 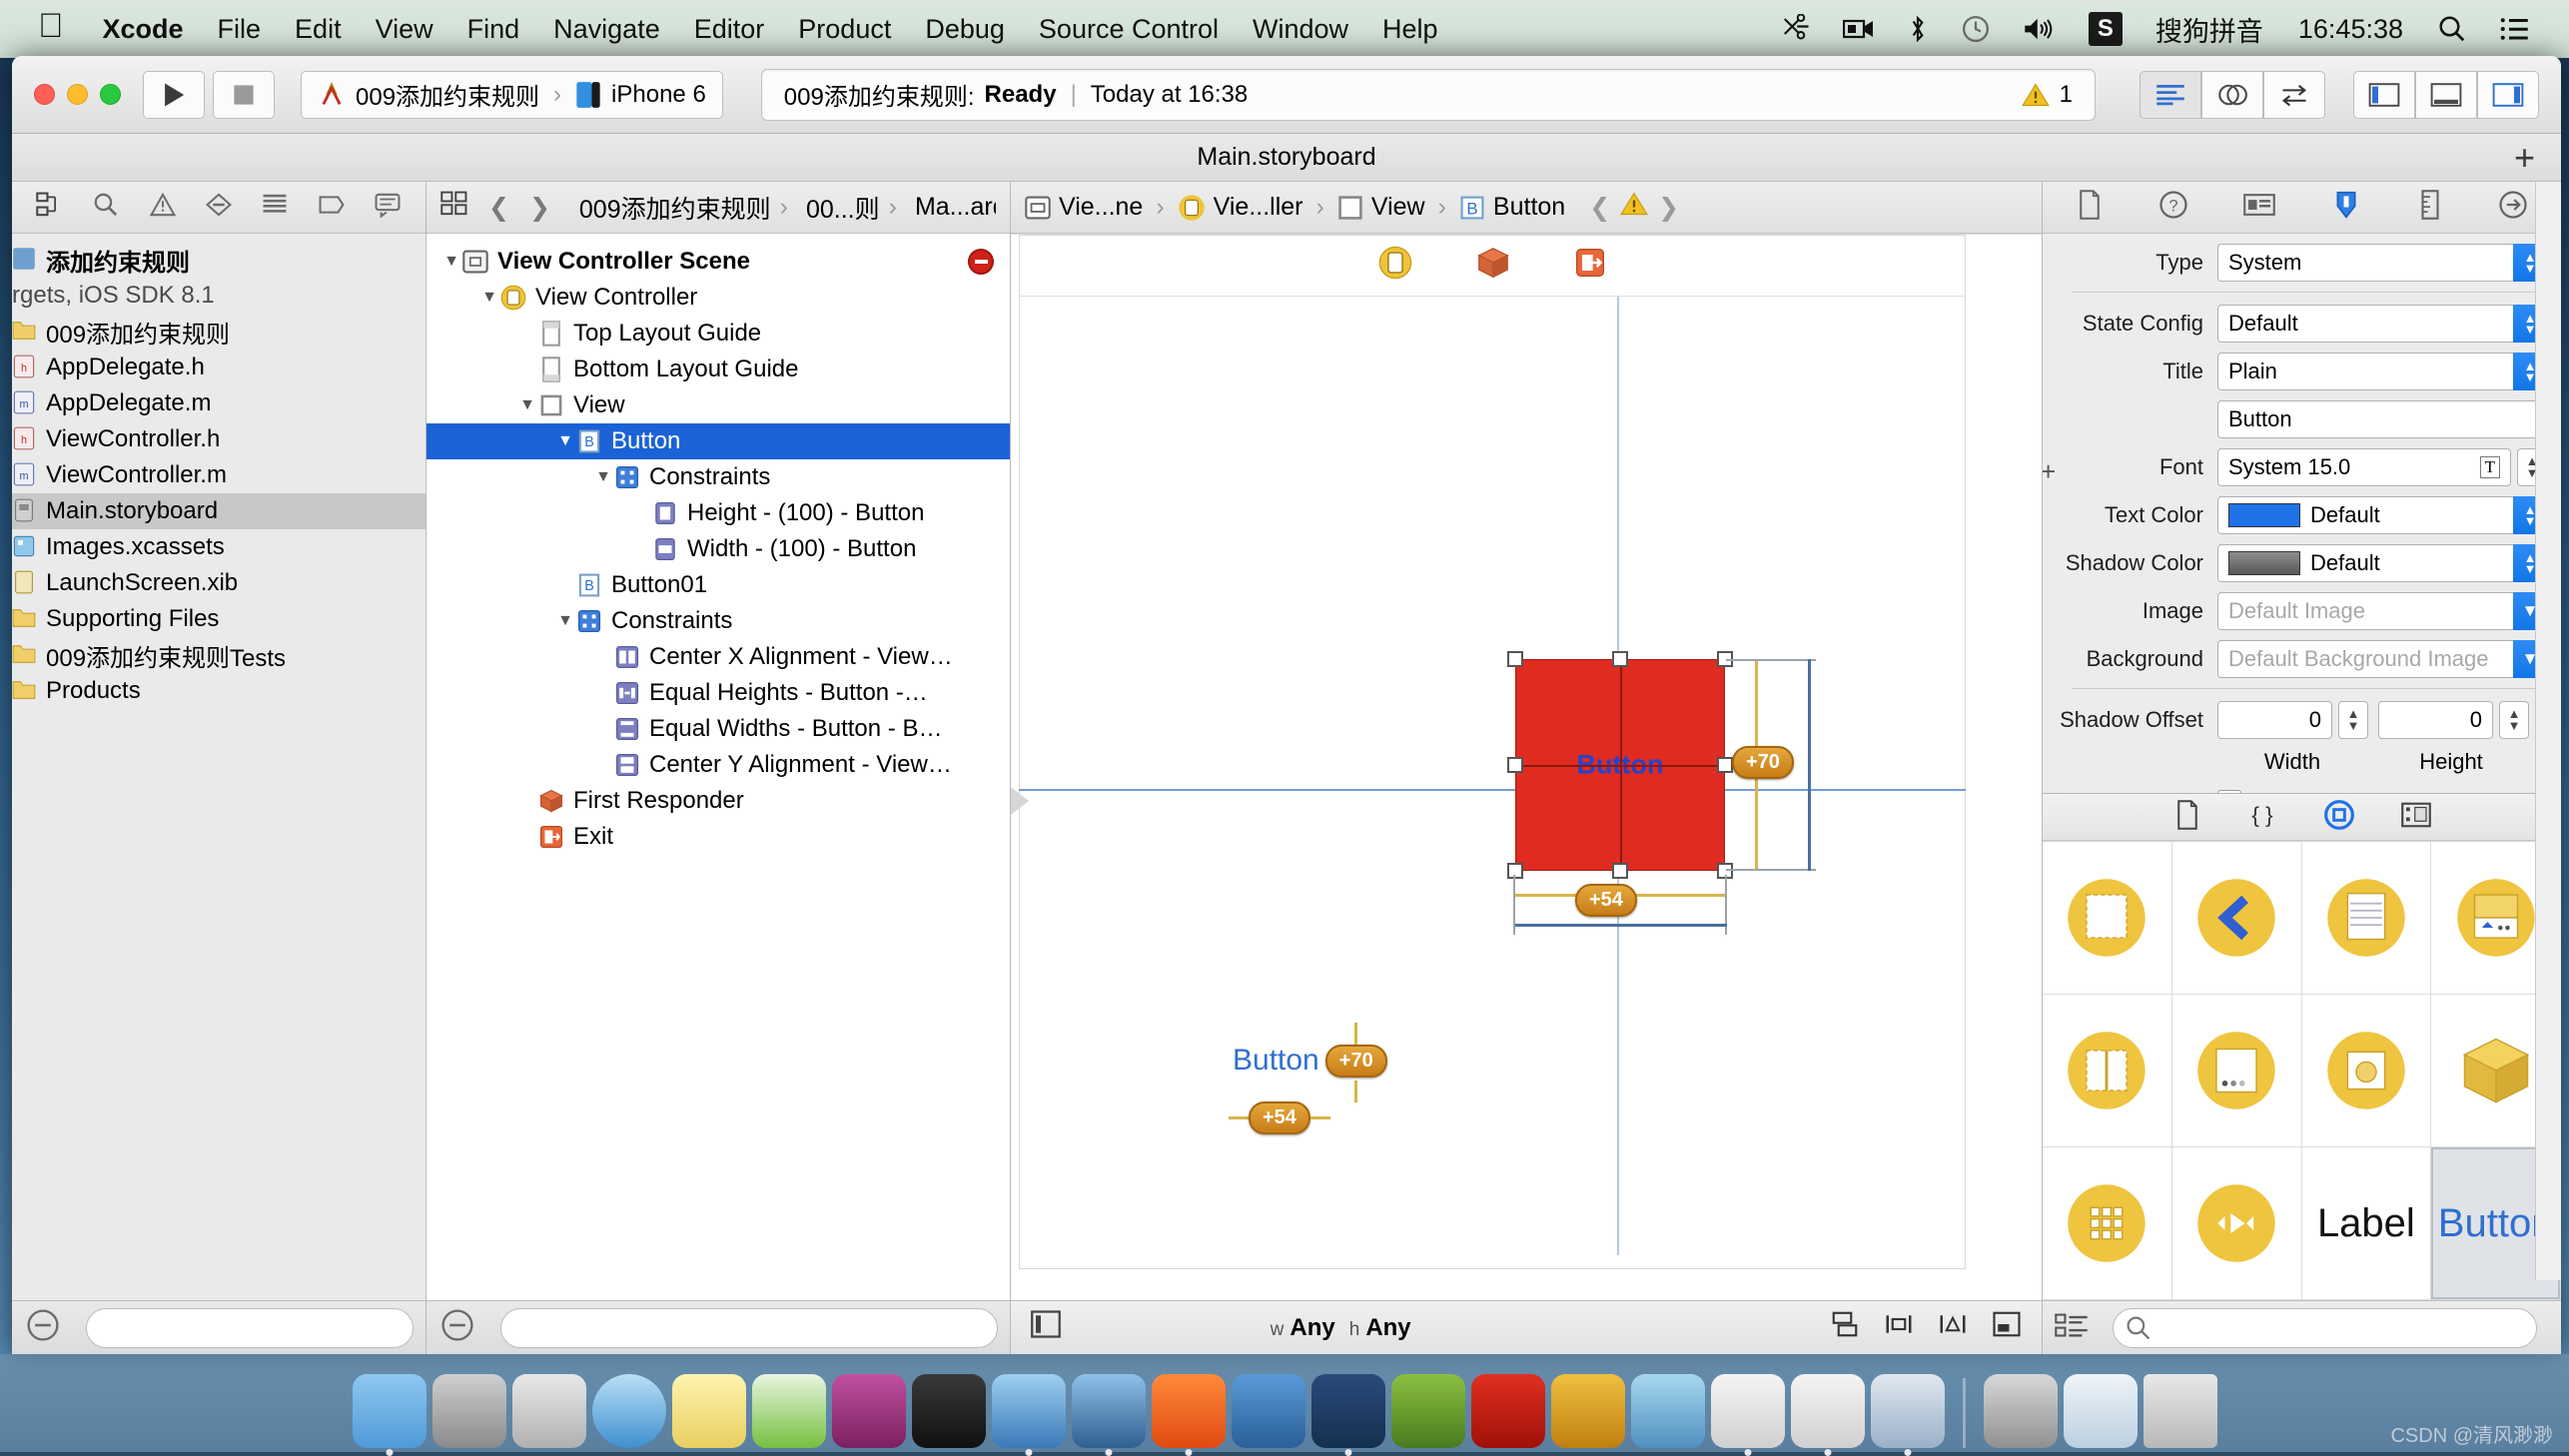 What do you see at coordinates (1129, 29) in the screenshot?
I see `menu-item-source-control: Source Control` at bounding box center [1129, 29].